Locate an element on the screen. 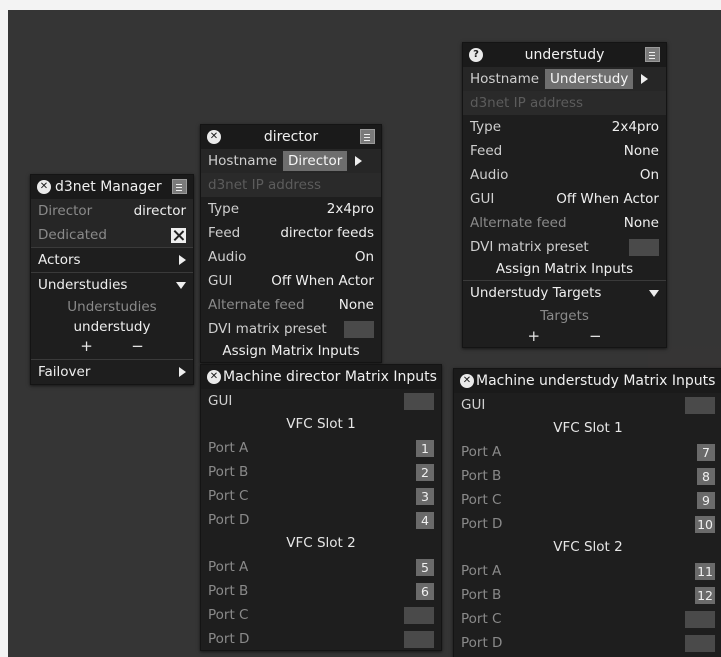  port-input-field: 10 is located at coordinates (705, 524).